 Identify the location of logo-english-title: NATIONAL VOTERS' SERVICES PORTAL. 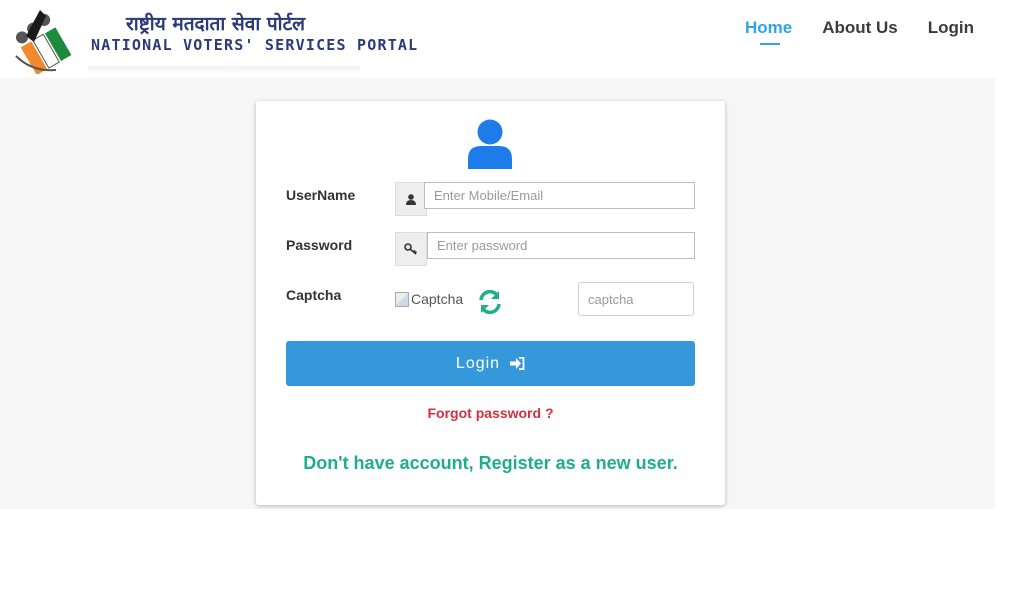
(255, 45).